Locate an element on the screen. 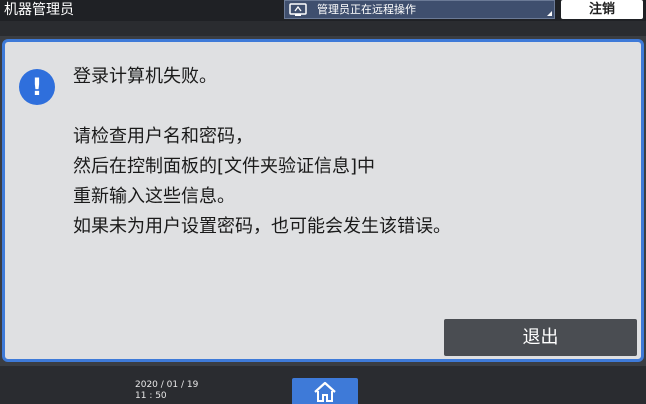 The height and width of the screenshot is (404, 646). home-button is located at coordinates (325, 391).